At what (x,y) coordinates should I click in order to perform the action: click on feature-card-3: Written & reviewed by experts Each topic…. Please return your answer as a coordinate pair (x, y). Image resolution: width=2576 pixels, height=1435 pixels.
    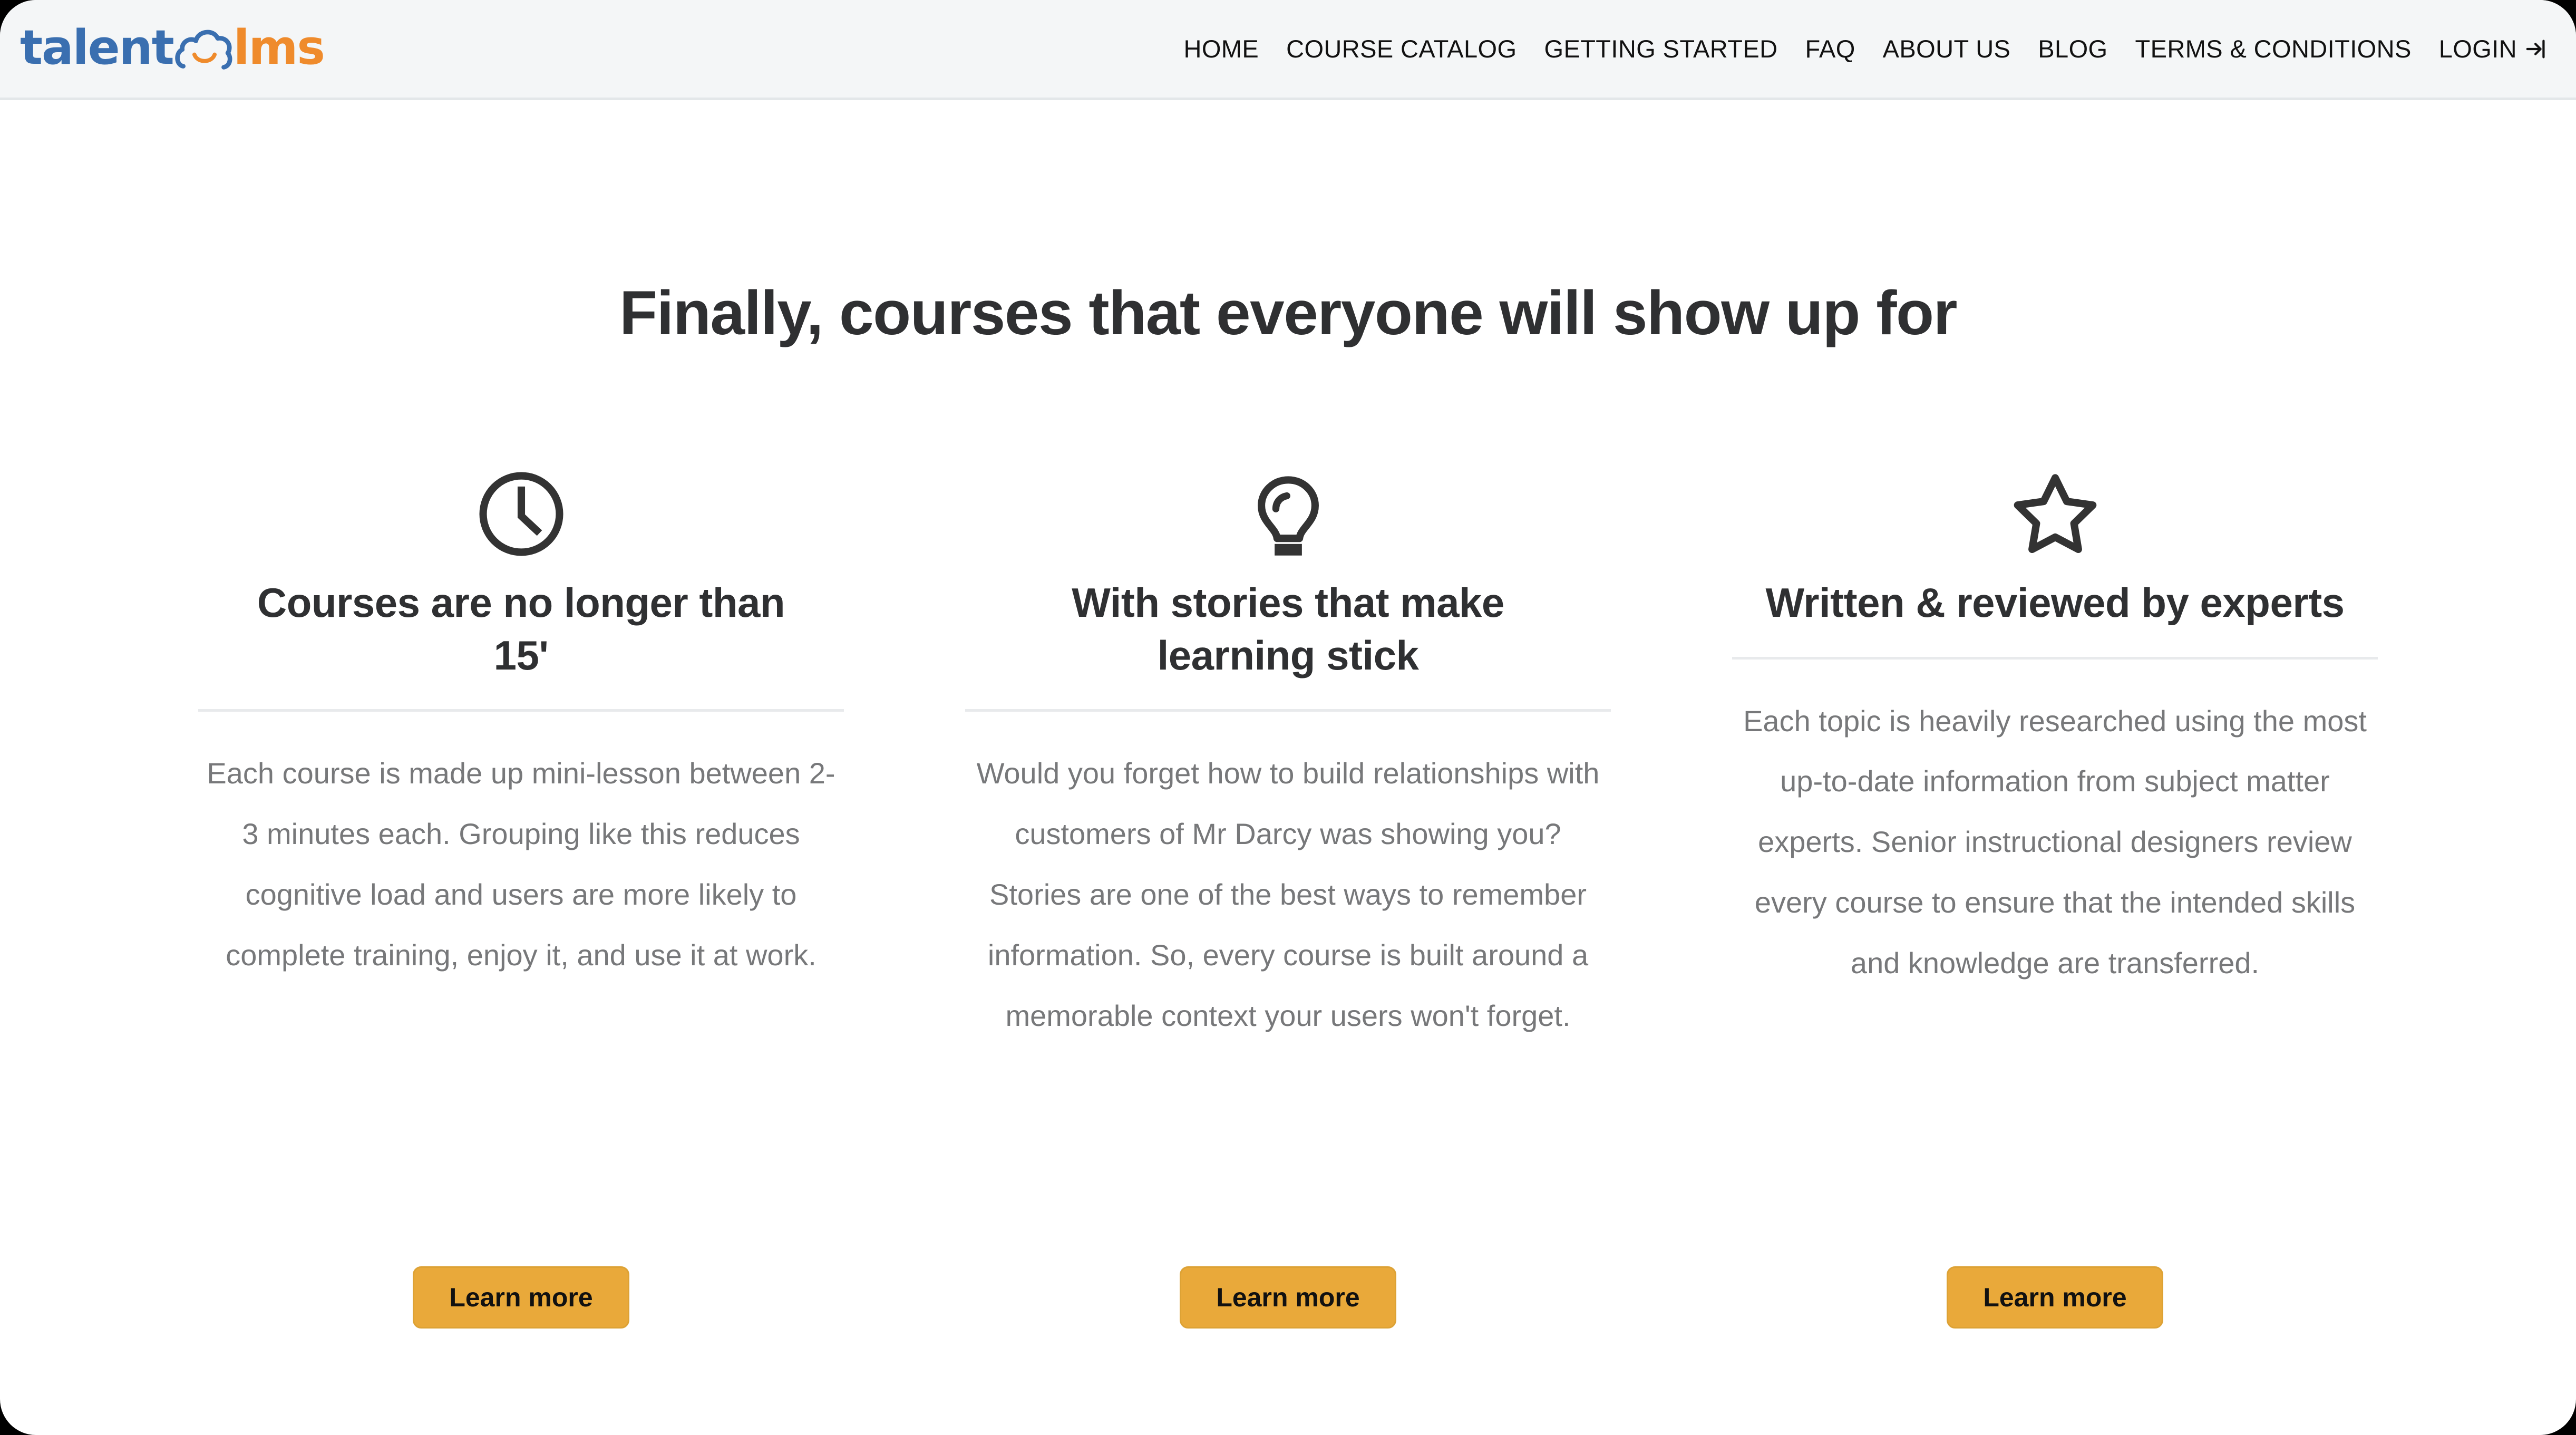
    Looking at the image, I should click on (2055, 724).